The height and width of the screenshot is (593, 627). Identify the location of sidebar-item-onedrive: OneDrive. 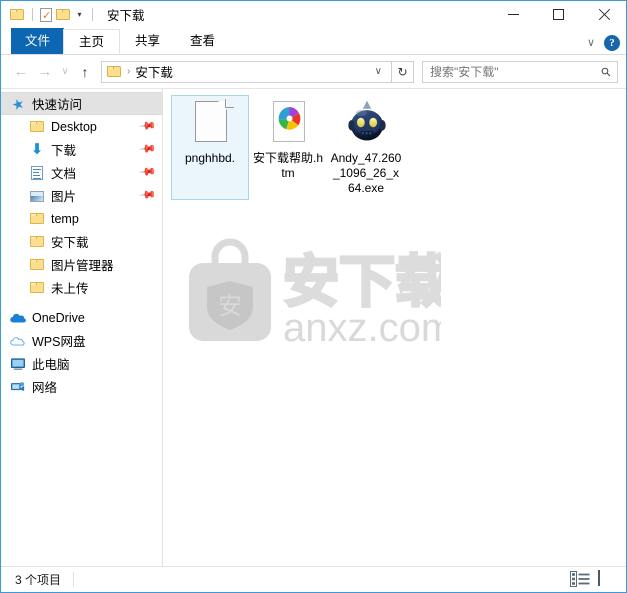
(81, 317).